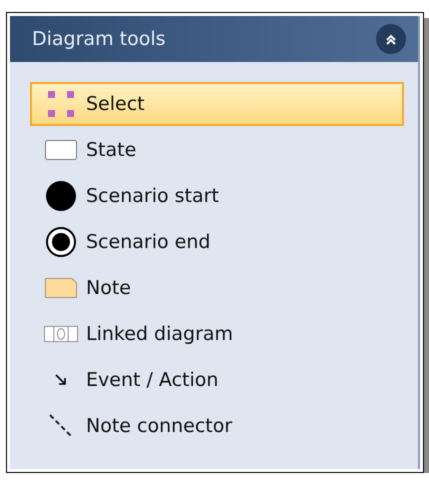  I want to click on tool-item: Scenario start, so click(217, 196).